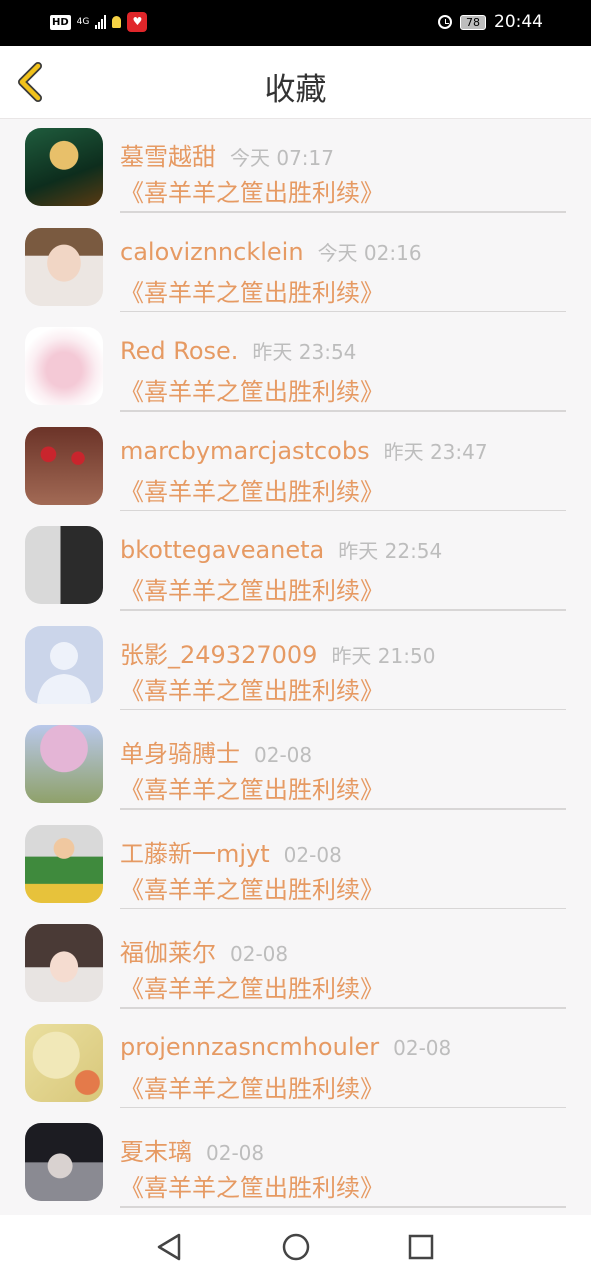 This screenshot has height=1280, width=591. I want to click on title-bar: 收藏, so click(295, 82).